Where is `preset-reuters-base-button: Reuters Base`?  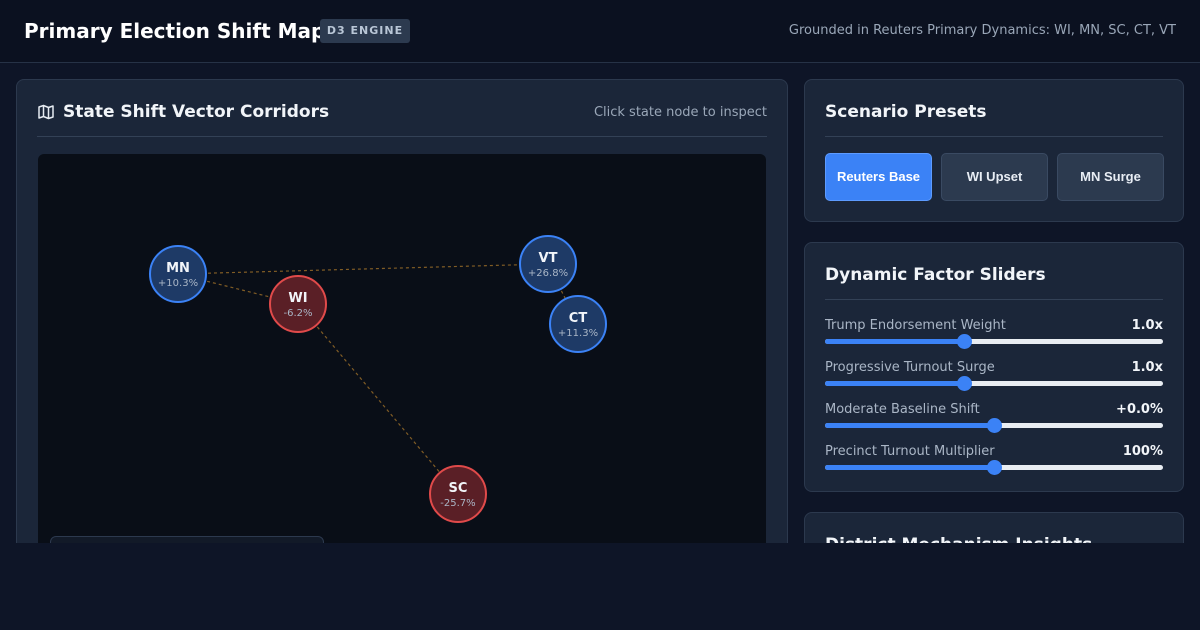
preset-reuters-base-button: Reuters Base is located at coordinates (878, 177).